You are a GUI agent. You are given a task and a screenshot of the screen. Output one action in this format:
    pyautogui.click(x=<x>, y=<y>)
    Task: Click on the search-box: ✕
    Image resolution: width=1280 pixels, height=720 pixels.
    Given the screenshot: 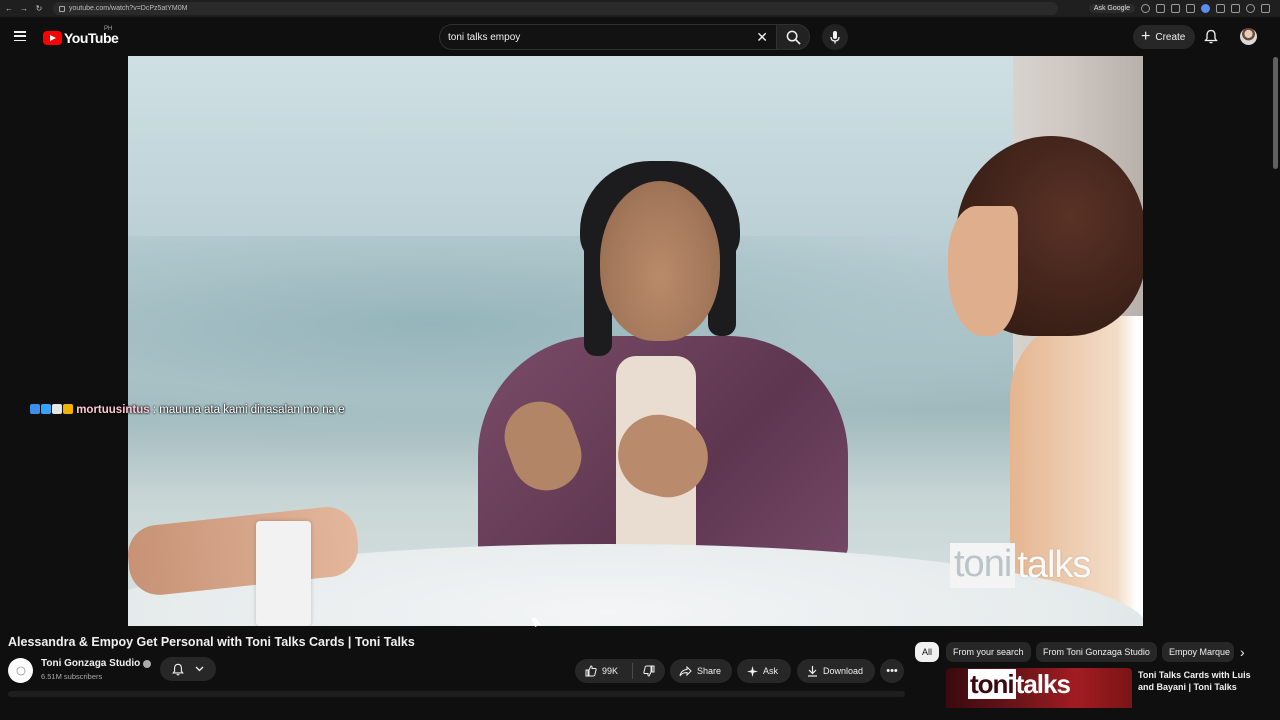 What is the action you would take?
    pyautogui.click(x=607, y=37)
    